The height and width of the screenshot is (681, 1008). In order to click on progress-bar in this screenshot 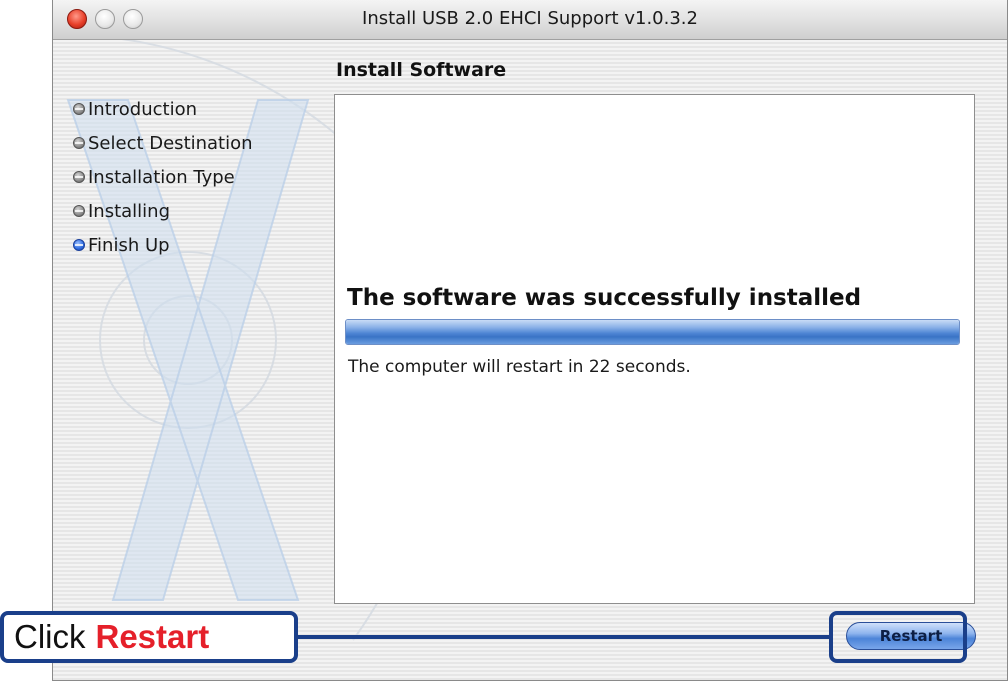, I will do `click(652, 332)`.